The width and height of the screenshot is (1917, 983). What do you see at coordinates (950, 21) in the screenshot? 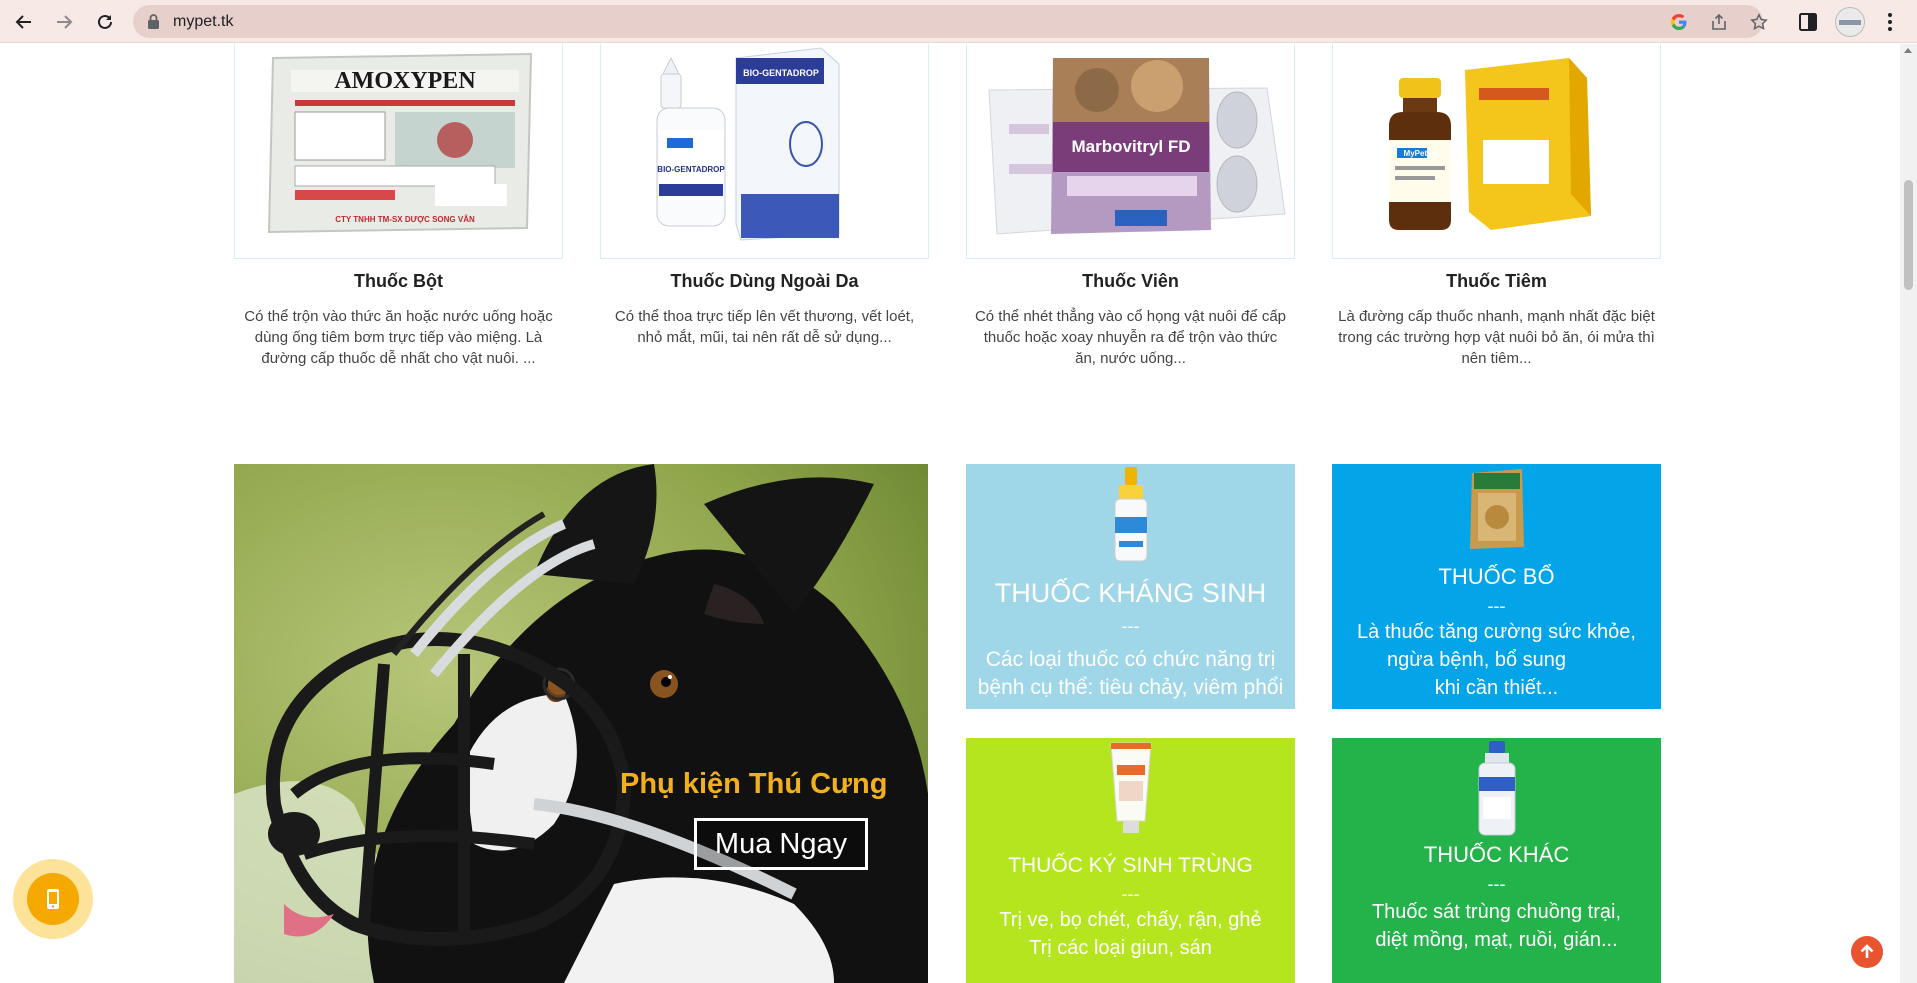
I see `address-bar: mypet.tk` at bounding box center [950, 21].